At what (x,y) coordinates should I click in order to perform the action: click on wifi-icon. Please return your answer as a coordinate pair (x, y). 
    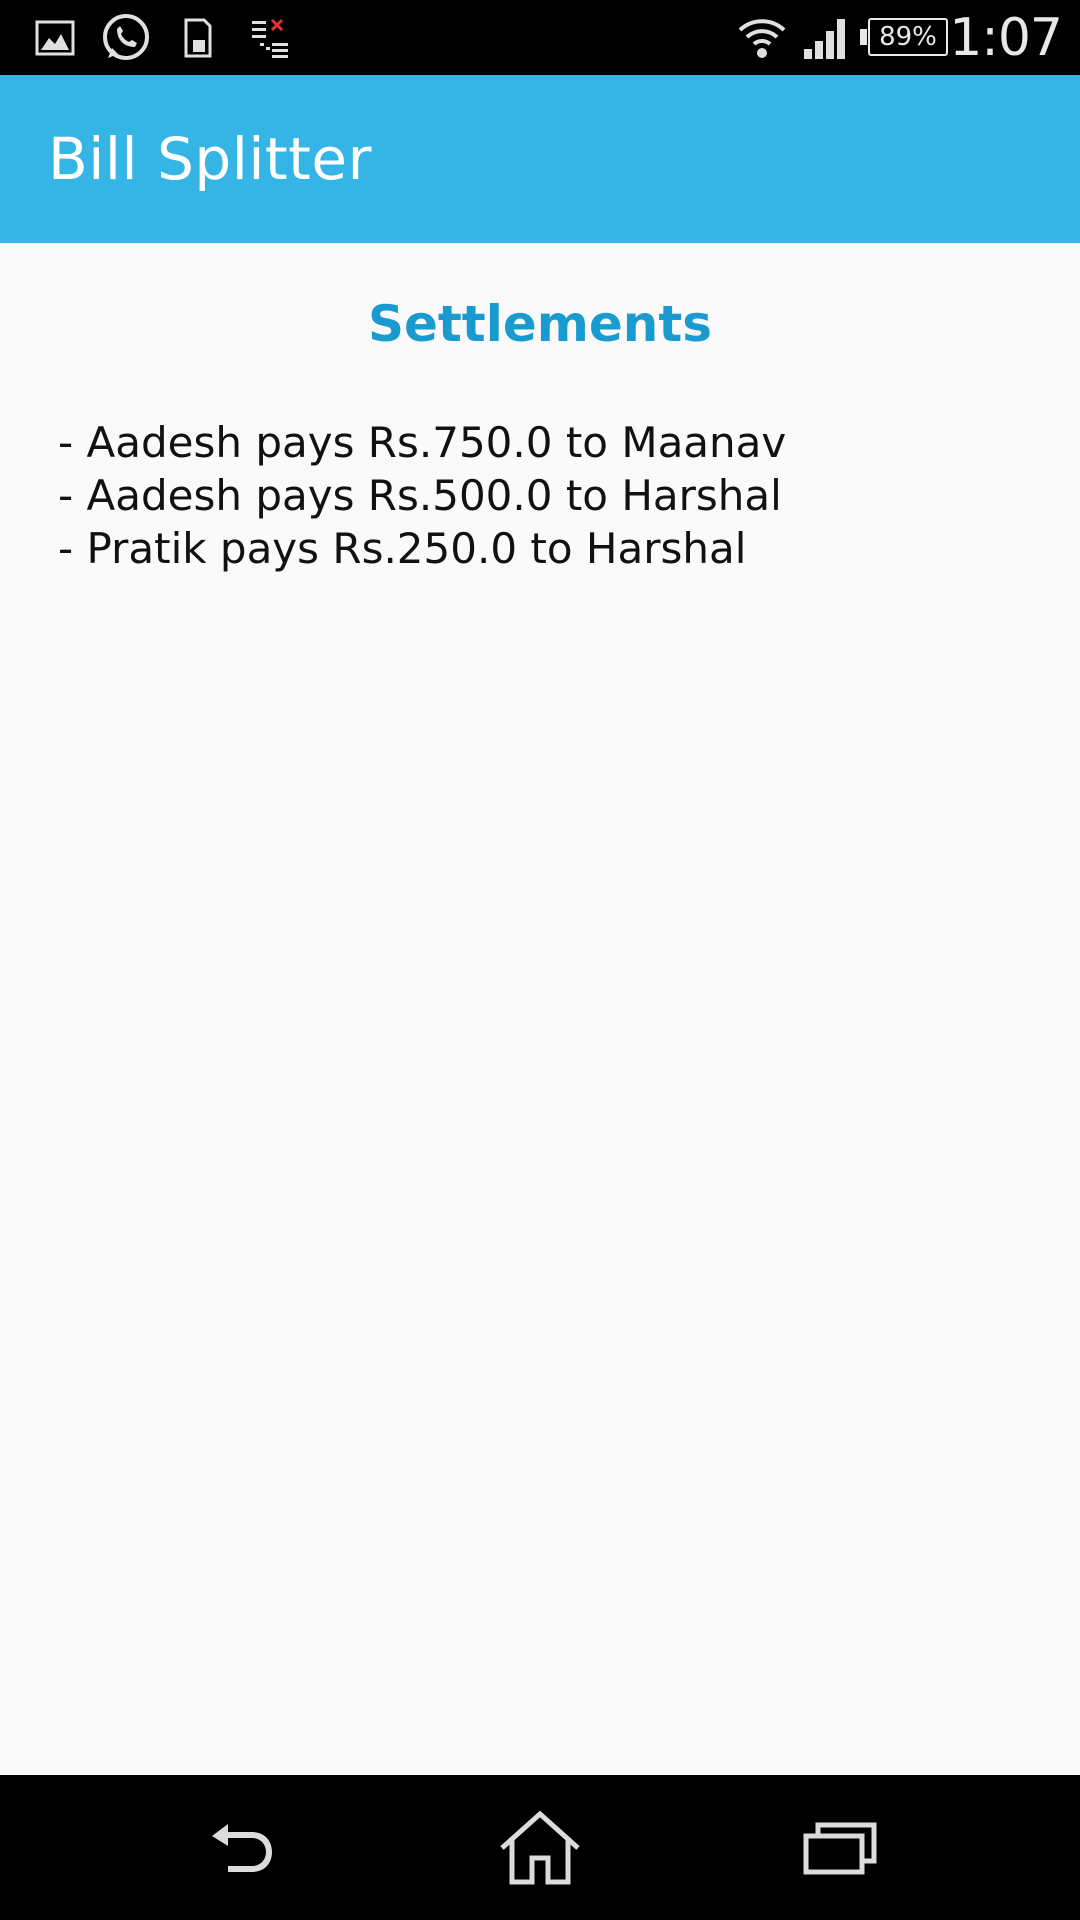
    Looking at the image, I should click on (762, 37).